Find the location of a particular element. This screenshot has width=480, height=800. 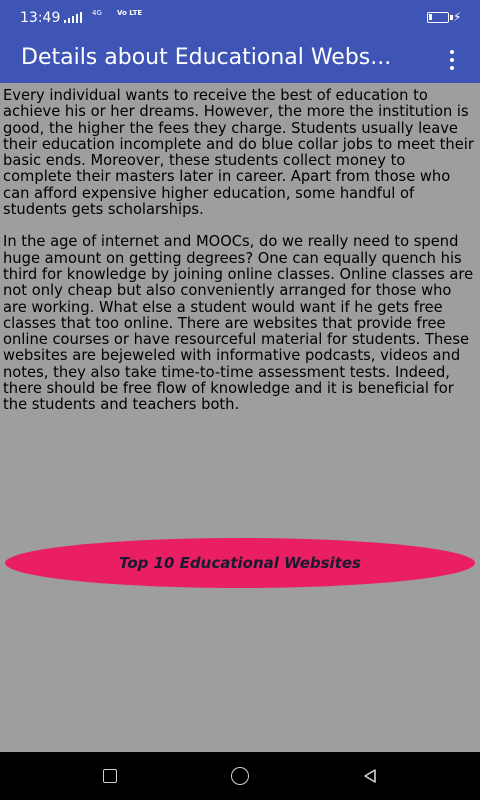

home-circle-icon is located at coordinates (240, 776).